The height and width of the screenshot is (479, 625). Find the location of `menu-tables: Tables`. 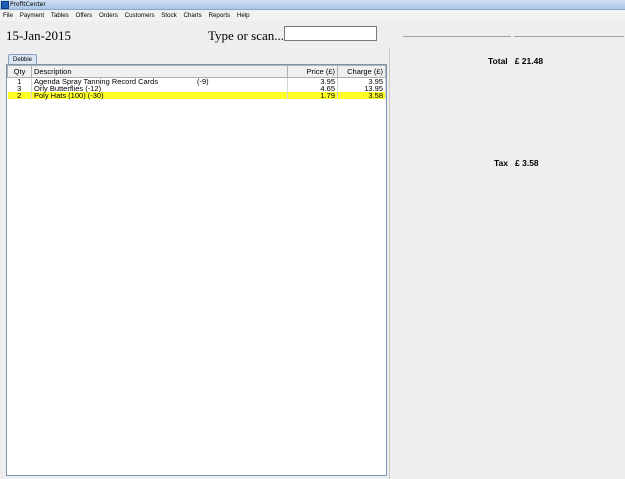

menu-tables: Tables is located at coordinates (60, 15).